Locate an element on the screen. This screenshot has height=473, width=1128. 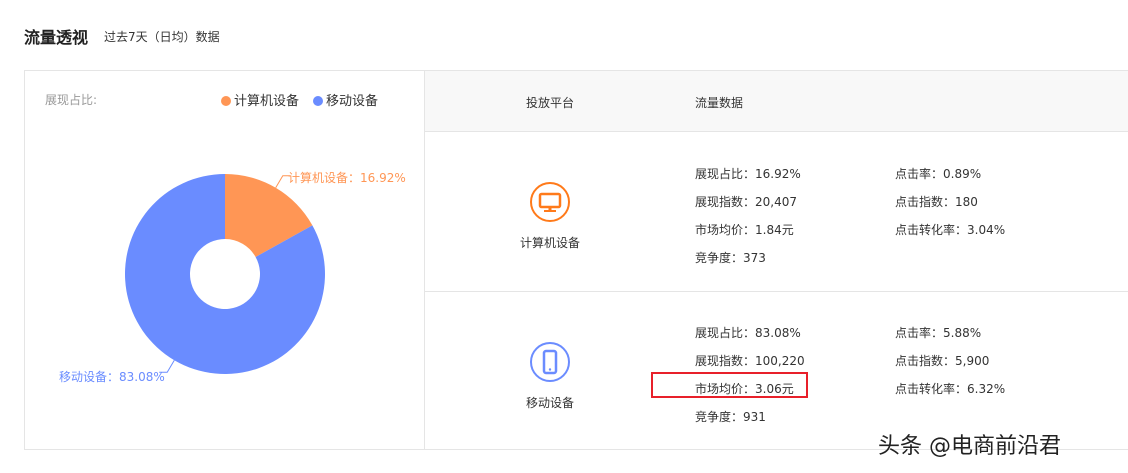
table-header: 投放平台 流量数据 is located at coordinates (776, 101).